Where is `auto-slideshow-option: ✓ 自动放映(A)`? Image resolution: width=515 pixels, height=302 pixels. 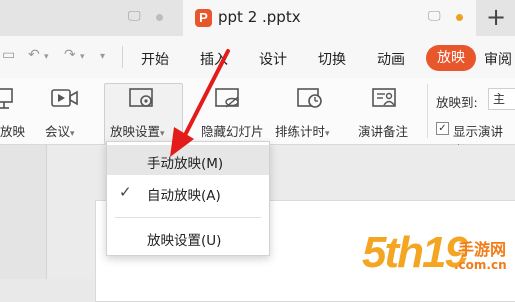 auto-slideshow-option: ✓ 自动放映(A) is located at coordinates (188, 192).